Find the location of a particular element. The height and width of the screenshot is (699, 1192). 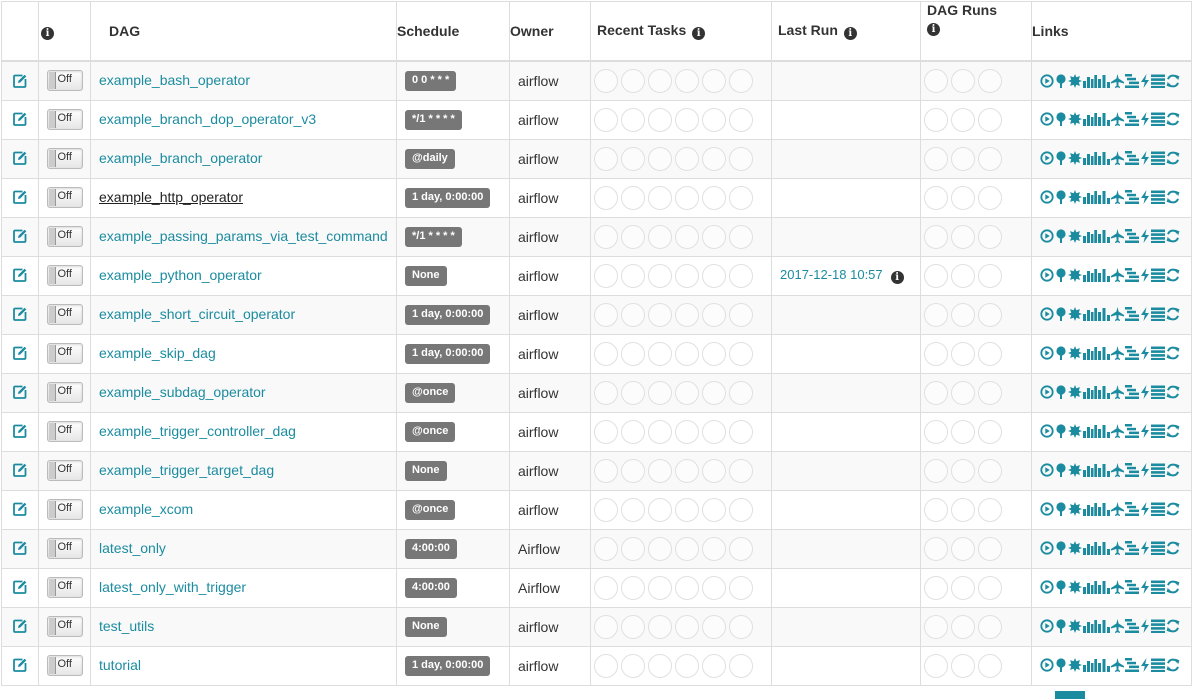

dag-link: example_short_circuit_operator is located at coordinates (197, 314).